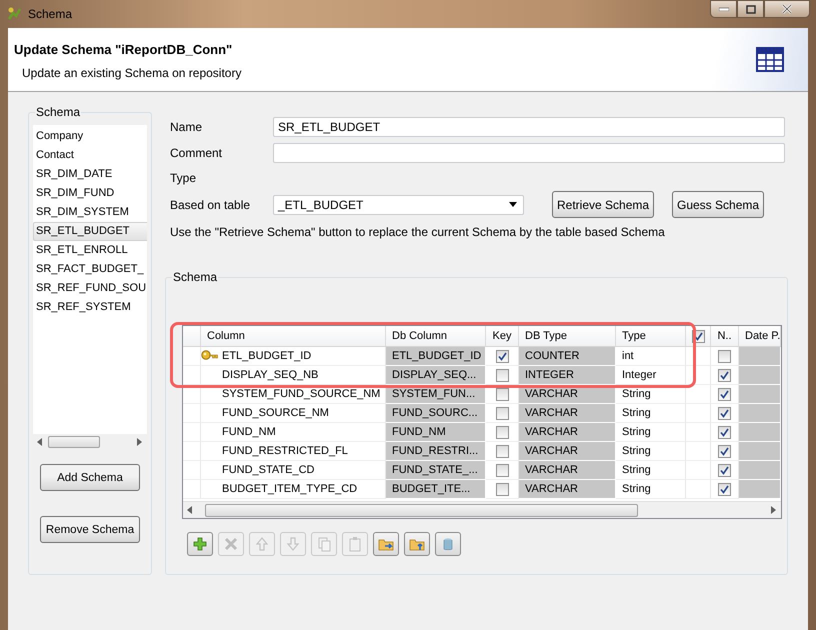 The width and height of the screenshot is (816, 630). Describe the element at coordinates (90, 212) in the screenshot. I see `schema-list-item: SR_DIM_SYSTEM` at that location.